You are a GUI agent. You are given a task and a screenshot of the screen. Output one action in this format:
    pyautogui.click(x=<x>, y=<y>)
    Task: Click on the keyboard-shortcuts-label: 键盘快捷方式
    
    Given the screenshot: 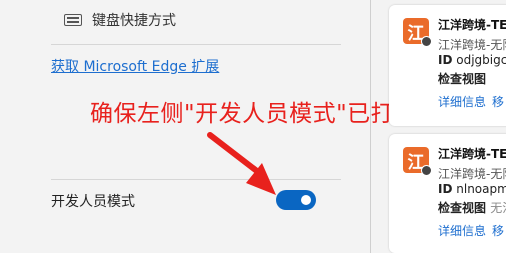 What is the action you would take?
    pyautogui.click(x=134, y=21)
    